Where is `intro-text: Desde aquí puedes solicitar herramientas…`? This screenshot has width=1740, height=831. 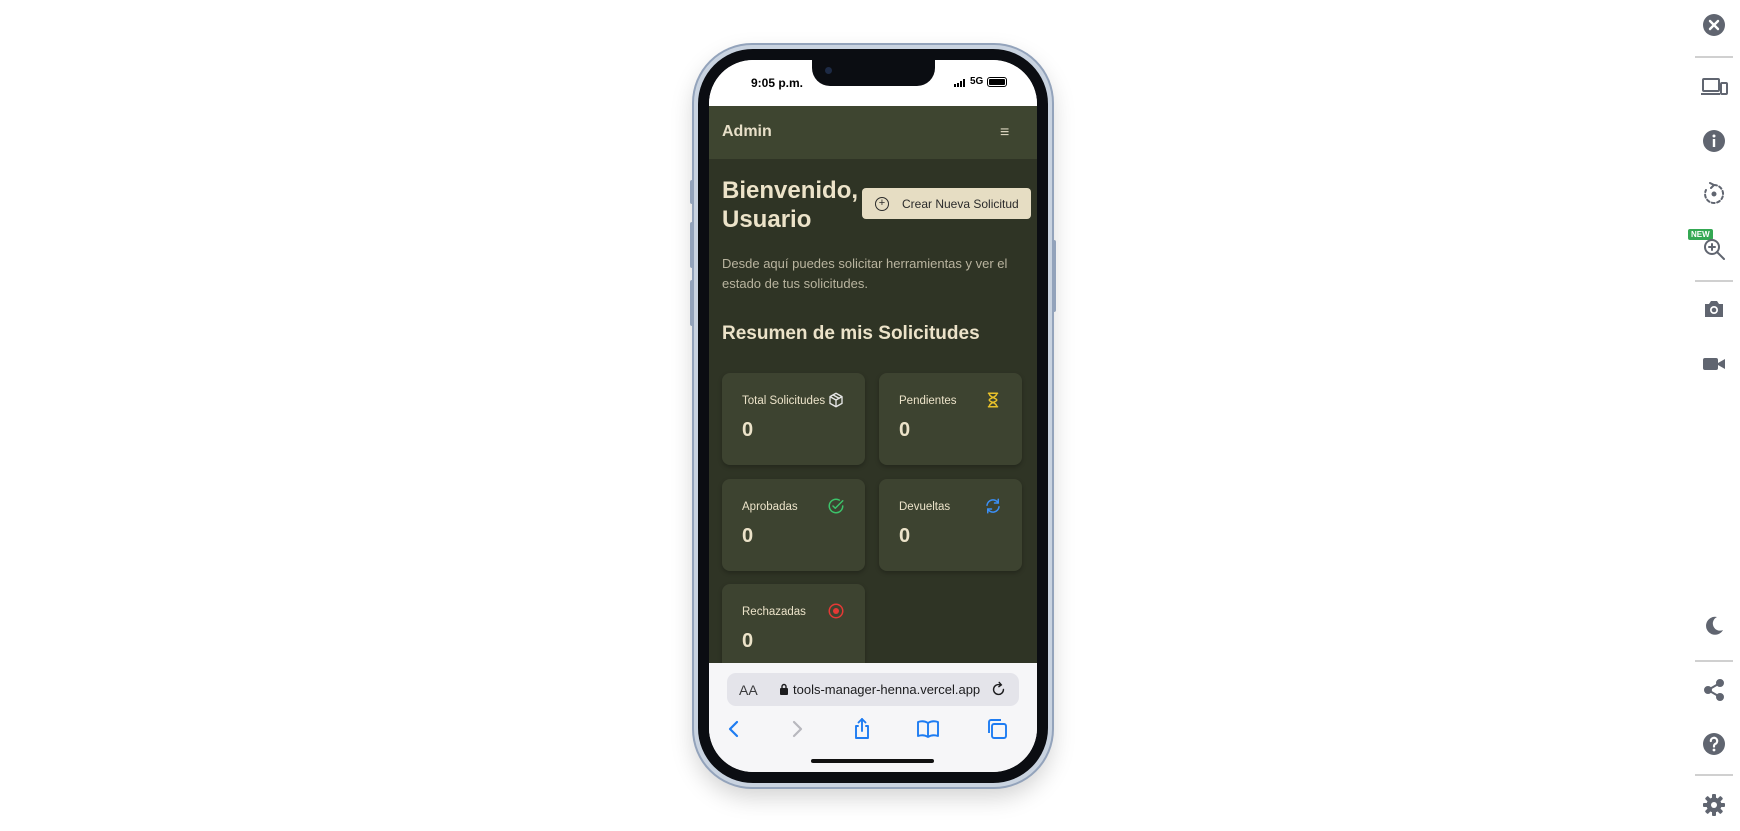 intro-text: Desde aquí puedes solicitar herramientas… is located at coordinates (865, 273).